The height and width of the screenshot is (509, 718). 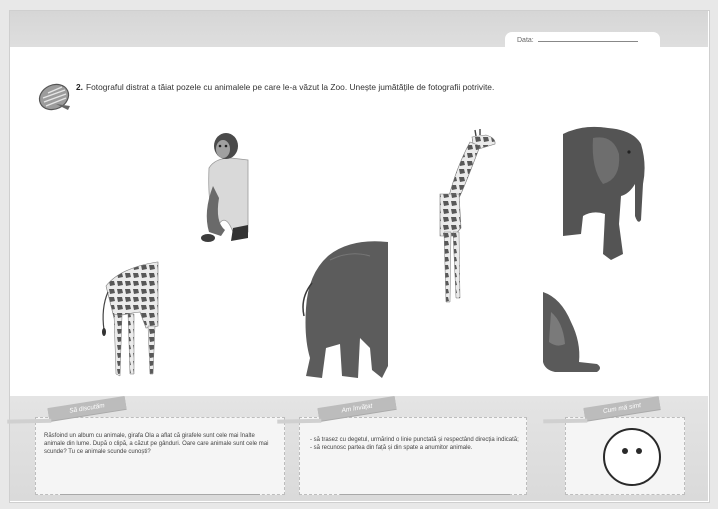 I want to click on date-label: Data:, so click(x=525, y=40).